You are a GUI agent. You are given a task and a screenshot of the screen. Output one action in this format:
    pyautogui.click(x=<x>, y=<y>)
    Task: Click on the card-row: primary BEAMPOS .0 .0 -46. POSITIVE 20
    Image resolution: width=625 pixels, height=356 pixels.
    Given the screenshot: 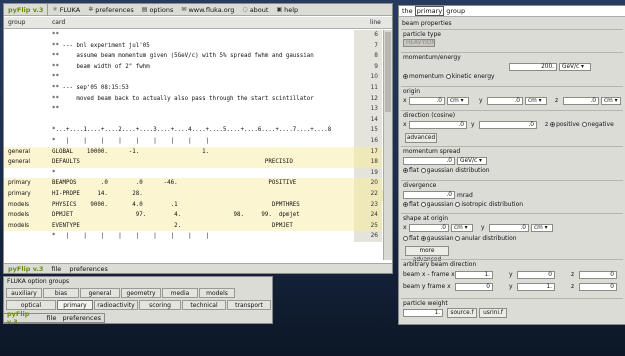 What is the action you would take?
    pyautogui.click(x=193, y=183)
    